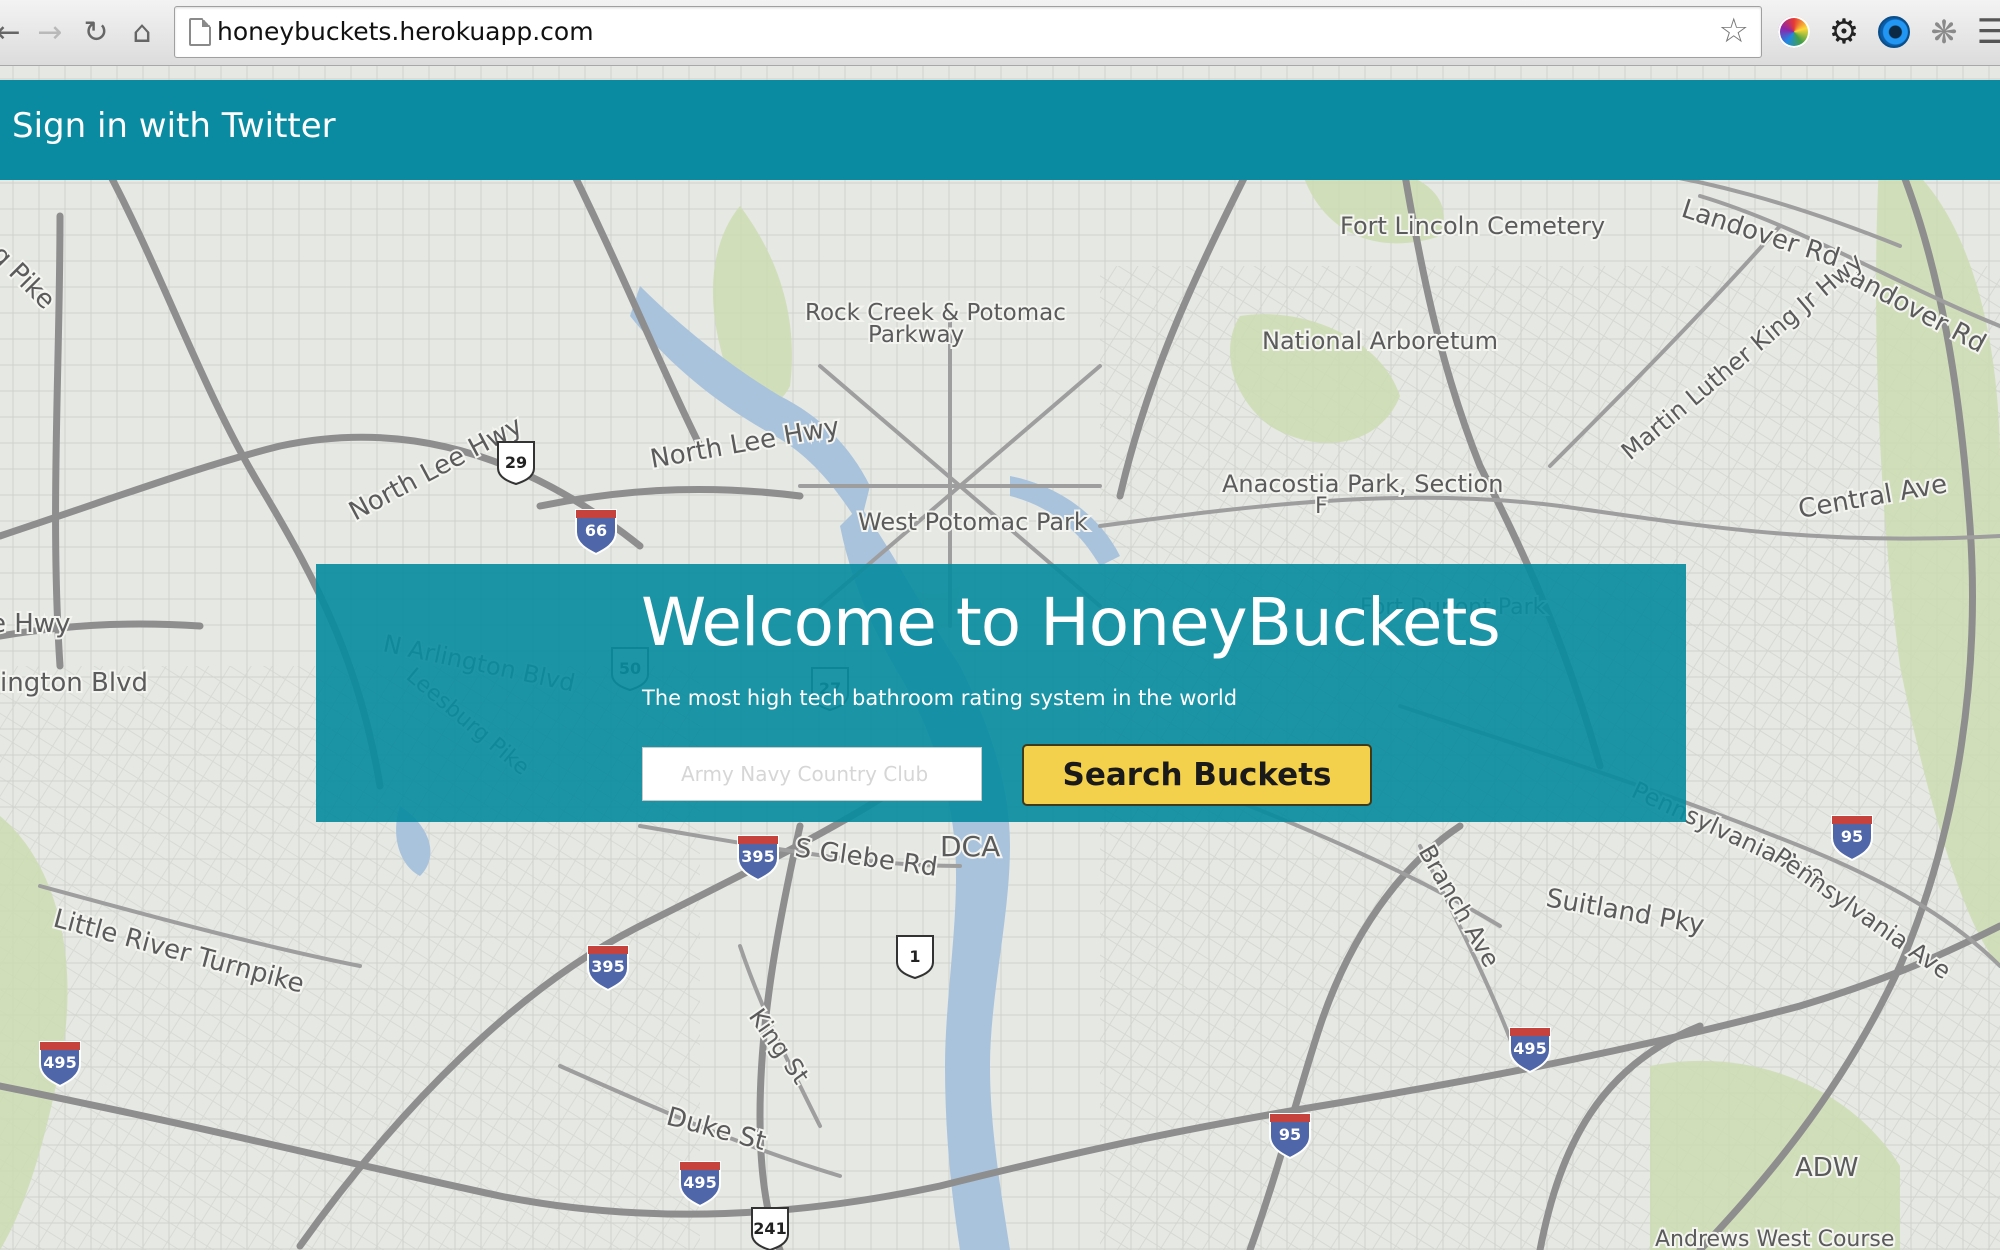 The height and width of the screenshot is (1250, 2000). Describe the element at coordinates (1827, 1168) in the screenshot. I see `map-label: ADW` at that location.